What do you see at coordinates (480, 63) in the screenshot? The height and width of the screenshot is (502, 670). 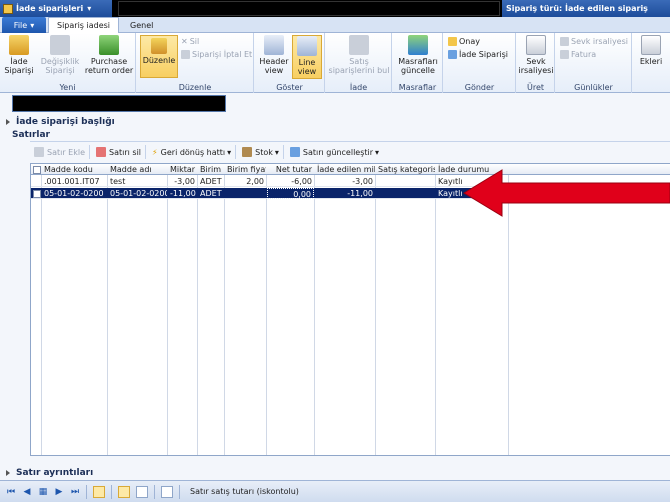 I see `group-gonder: Onay İade Siparişi Gönder` at bounding box center [480, 63].